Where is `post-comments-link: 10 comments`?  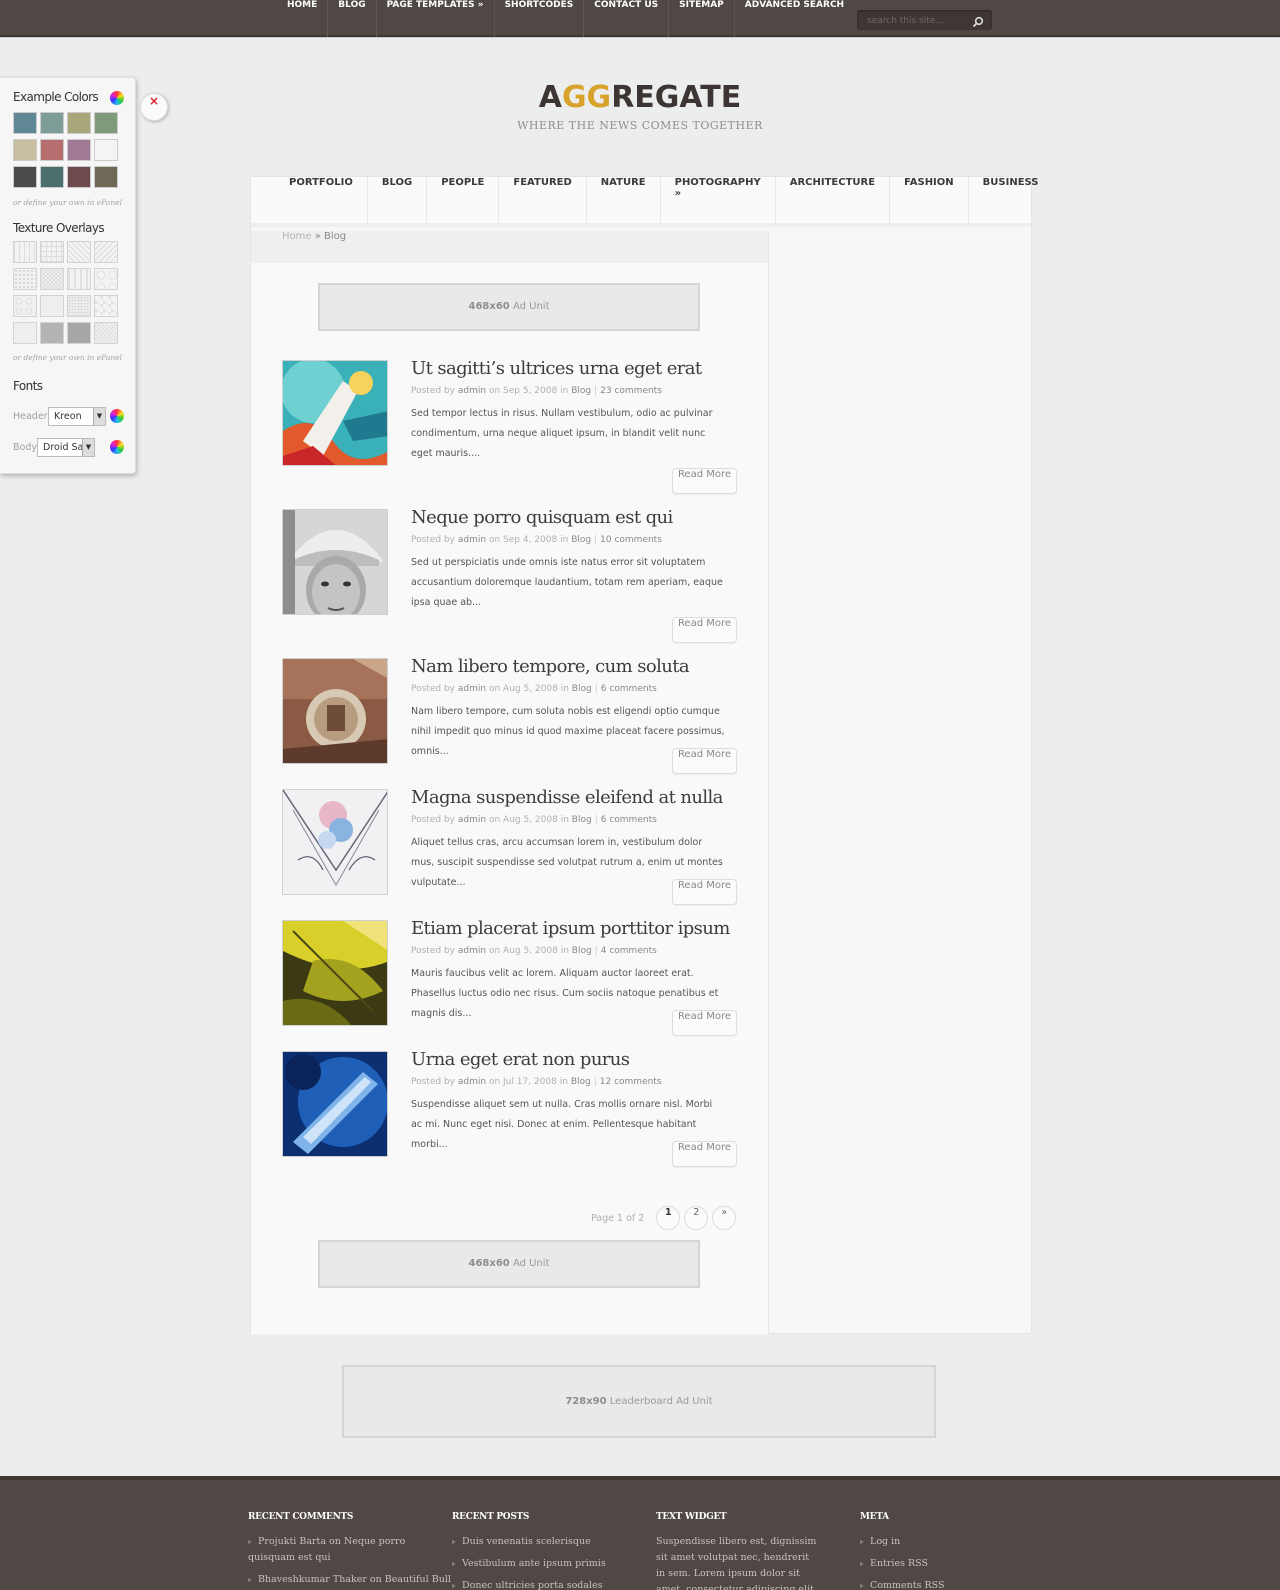
post-comments-link: 10 comments is located at coordinates (631, 540).